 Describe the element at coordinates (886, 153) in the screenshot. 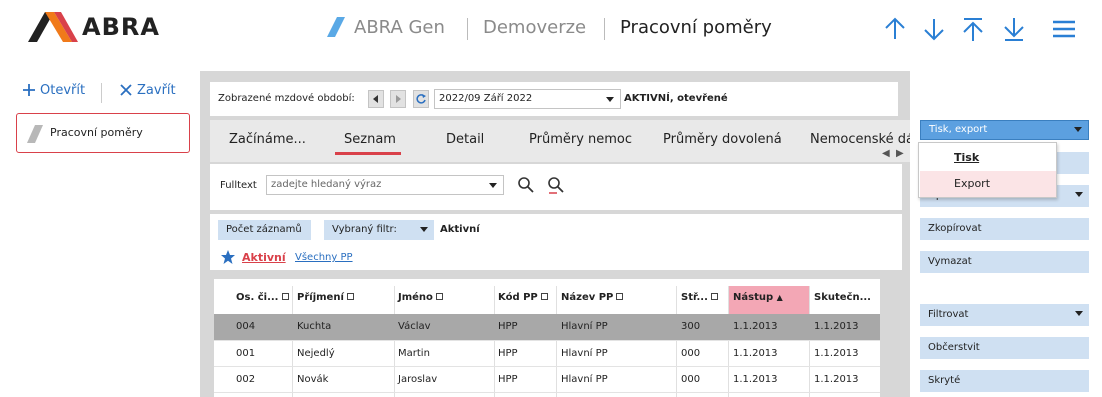

I see `tab-scroll-left-icon: ◀` at that location.